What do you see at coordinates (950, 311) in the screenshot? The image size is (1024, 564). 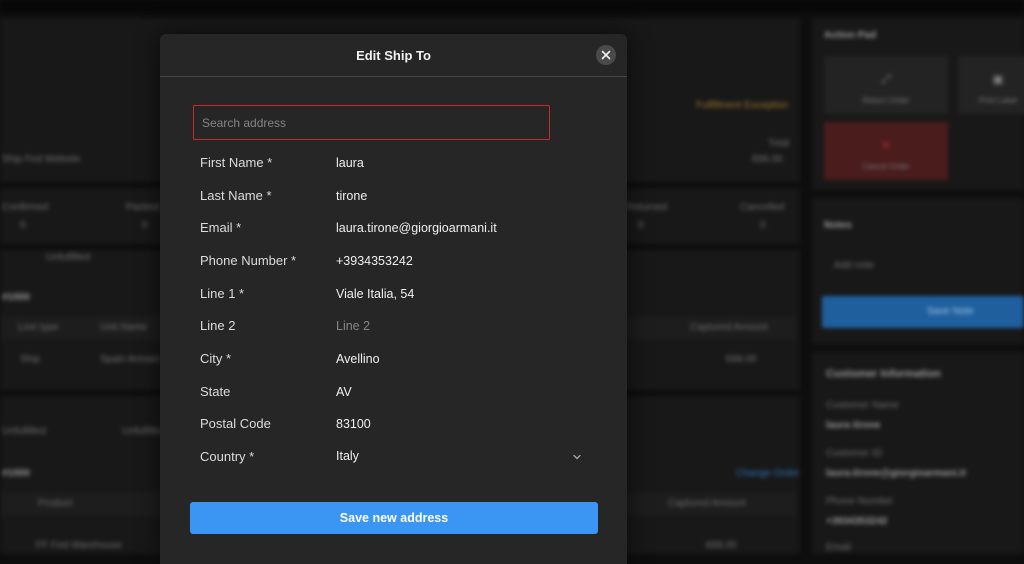 I see `save-note-label: Save Note` at bounding box center [950, 311].